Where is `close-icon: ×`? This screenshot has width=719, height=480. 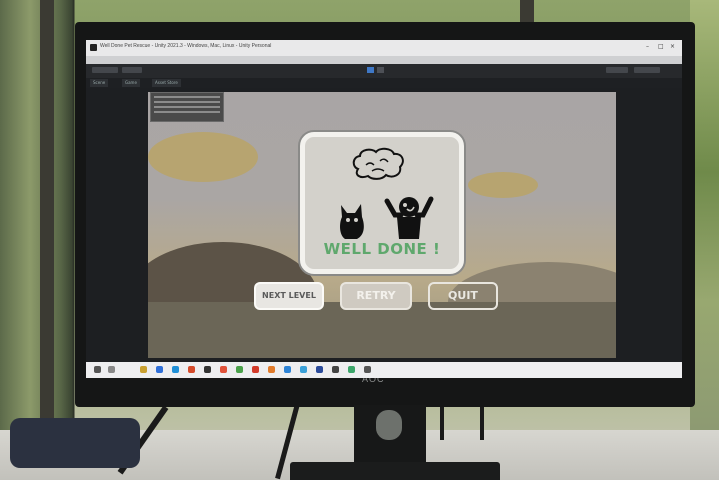
close-icon: × is located at coordinates (672, 46).